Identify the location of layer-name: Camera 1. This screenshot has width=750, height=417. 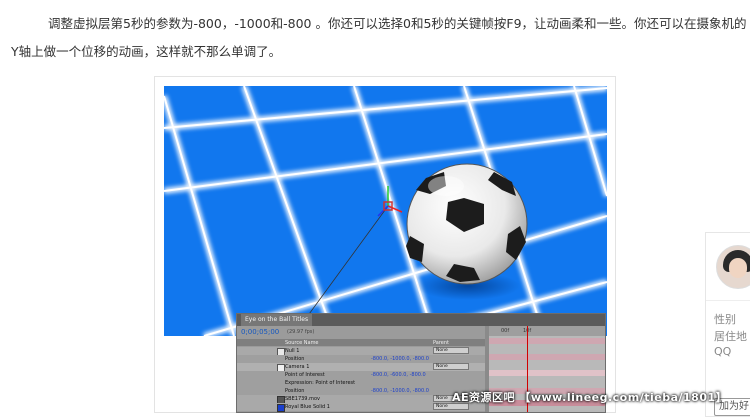
(297, 367).